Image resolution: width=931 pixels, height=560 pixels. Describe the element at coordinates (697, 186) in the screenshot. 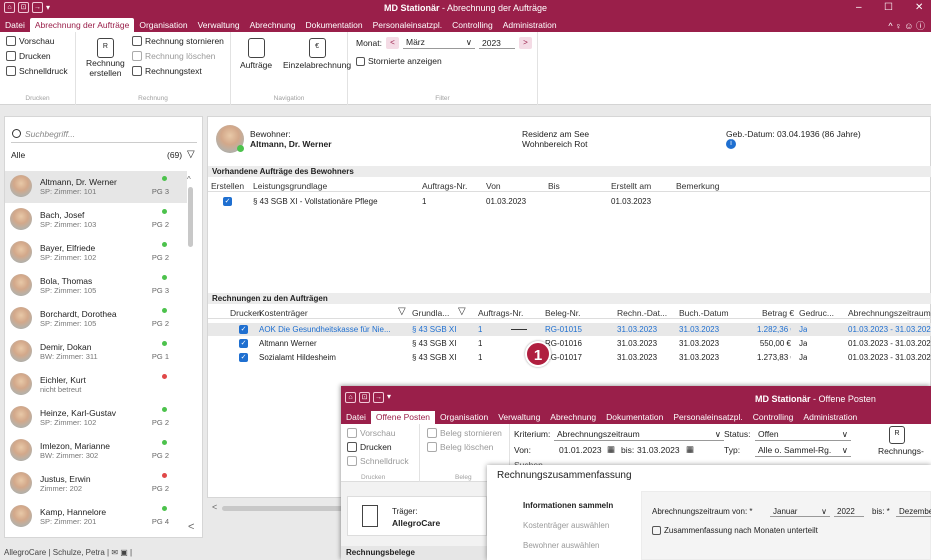

I see `col-bemerkung: Bemerkung` at that location.